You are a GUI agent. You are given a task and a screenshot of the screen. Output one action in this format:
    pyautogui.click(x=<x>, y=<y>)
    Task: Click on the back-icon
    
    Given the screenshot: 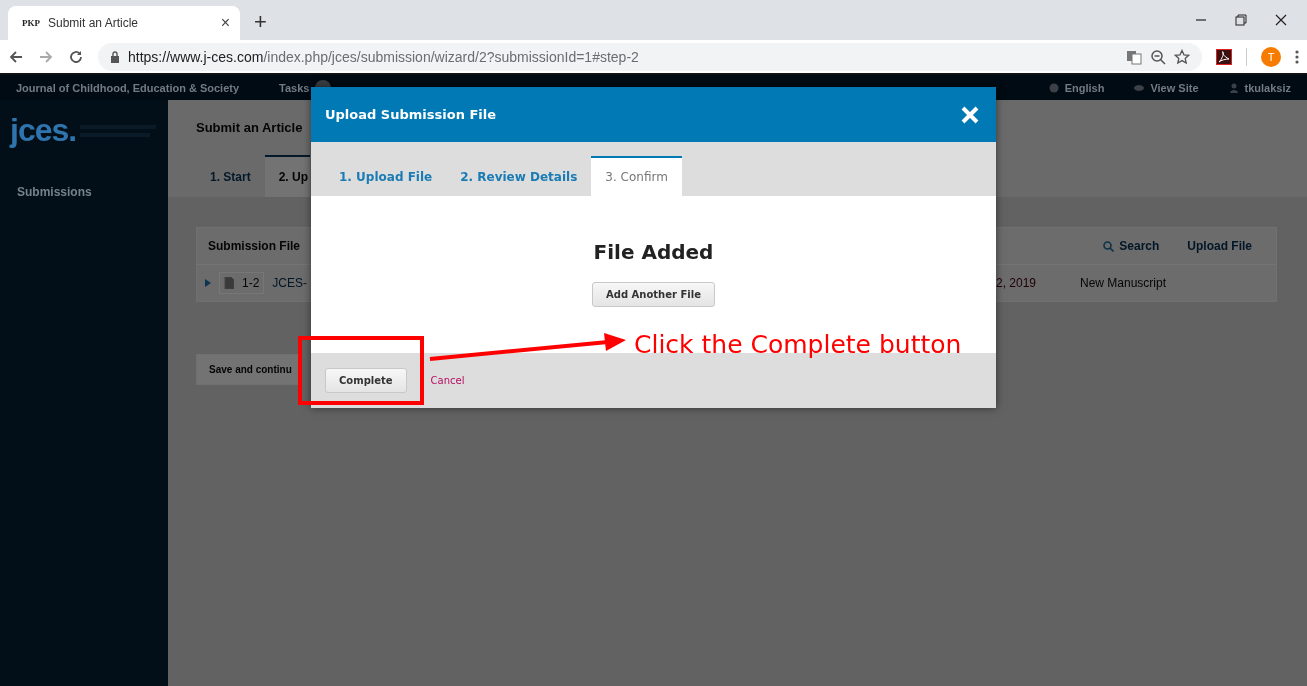 What is the action you would take?
    pyautogui.click(x=16, y=56)
    